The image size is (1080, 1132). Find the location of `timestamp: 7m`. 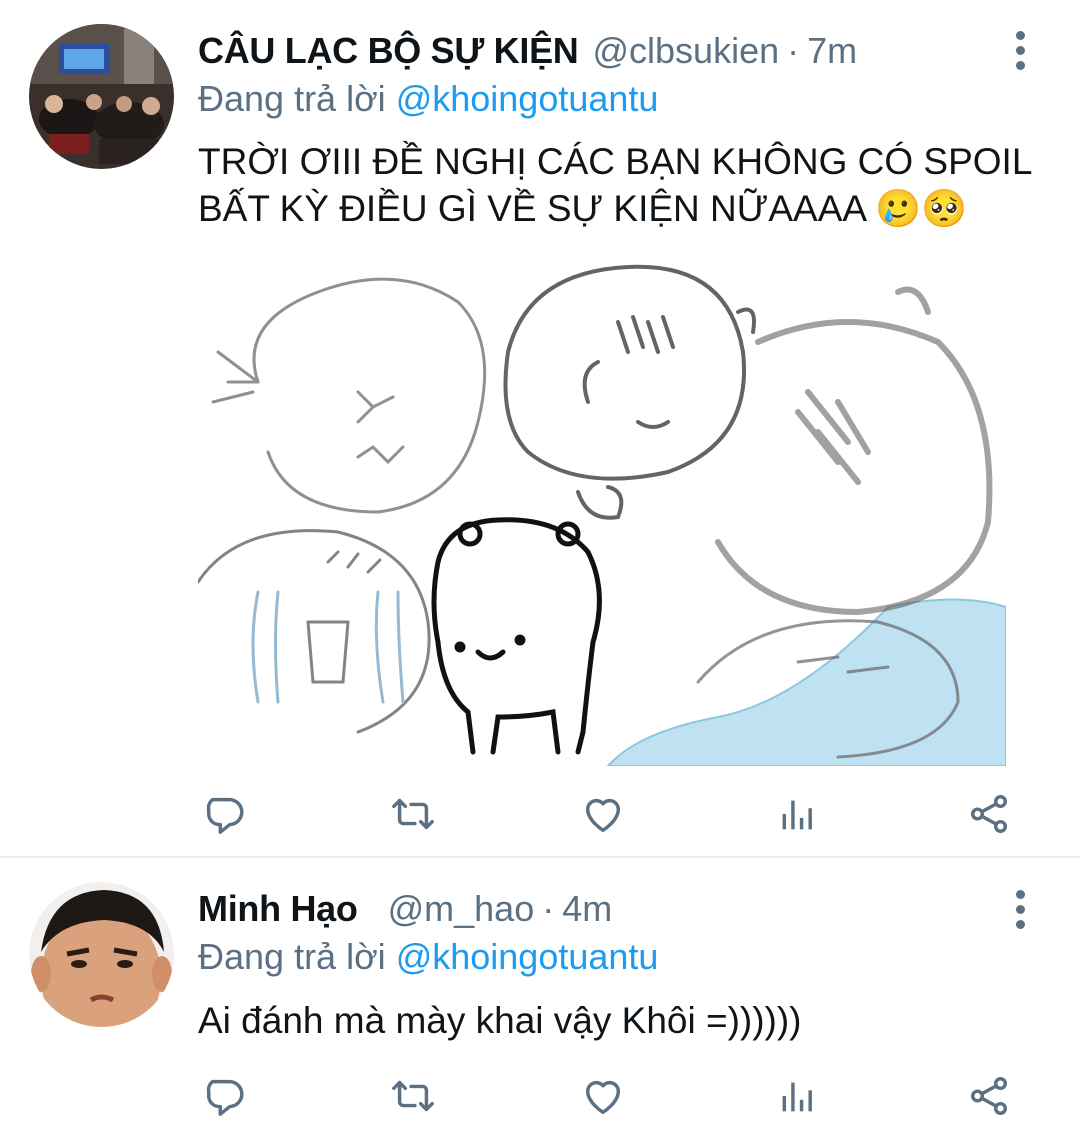

timestamp: 7m is located at coordinates (832, 50).